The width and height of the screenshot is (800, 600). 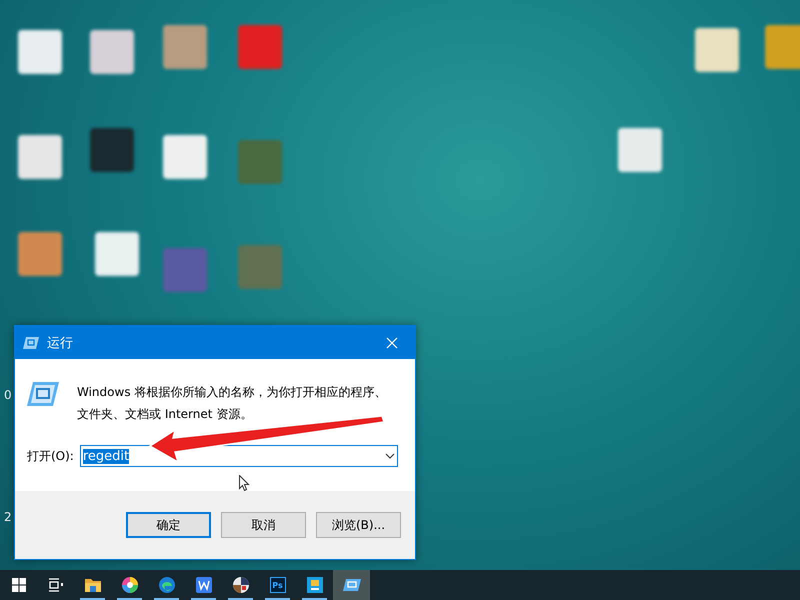 What do you see at coordinates (204, 585) in the screenshot?
I see `office-icon` at bounding box center [204, 585].